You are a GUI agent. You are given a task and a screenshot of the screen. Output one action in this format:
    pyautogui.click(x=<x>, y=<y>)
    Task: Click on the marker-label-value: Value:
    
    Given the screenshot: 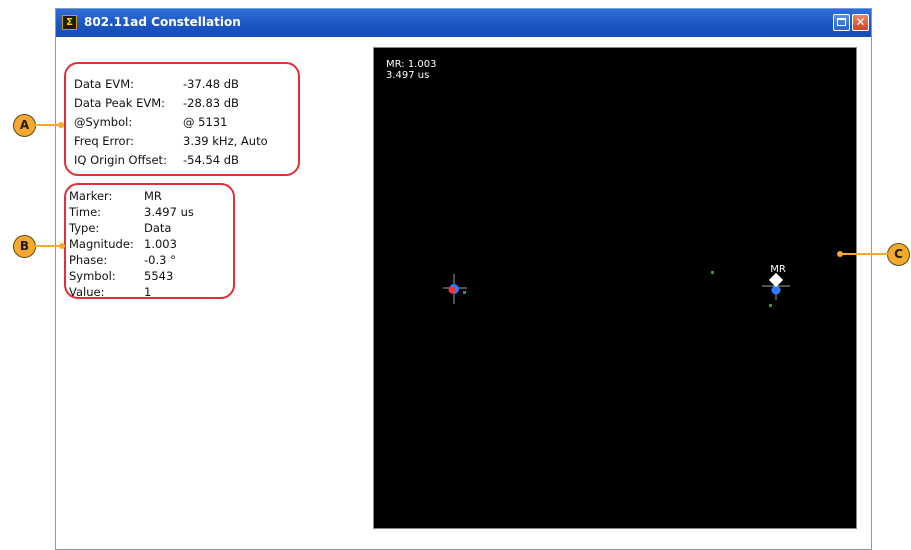 What is the action you would take?
    pyautogui.click(x=87, y=292)
    